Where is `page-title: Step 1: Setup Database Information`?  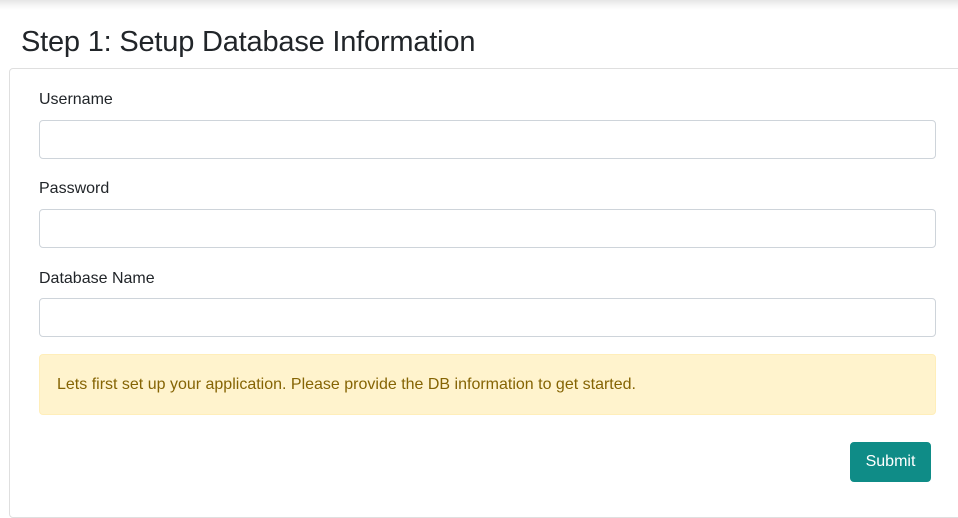
page-title: Step 1: Setup Database Information is located at coordinates (248, 42).